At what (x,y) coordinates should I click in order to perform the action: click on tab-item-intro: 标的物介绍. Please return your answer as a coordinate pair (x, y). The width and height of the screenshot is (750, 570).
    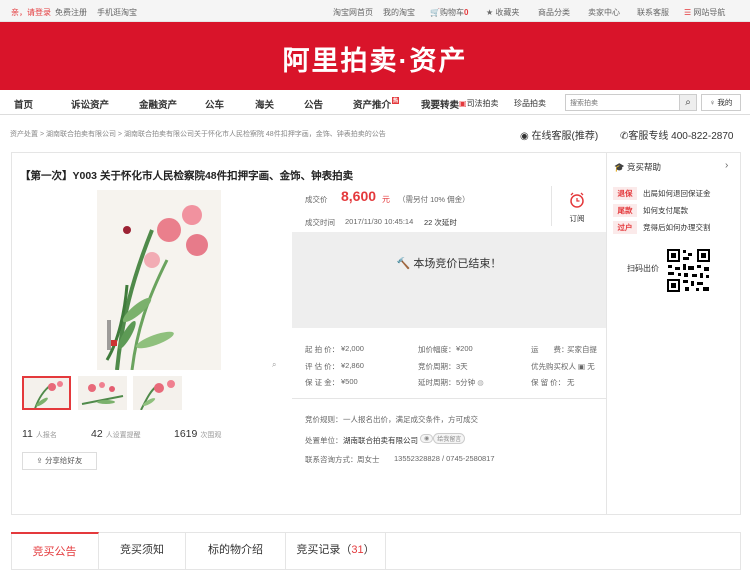
    Looking at the image, I should click on (236, 551).